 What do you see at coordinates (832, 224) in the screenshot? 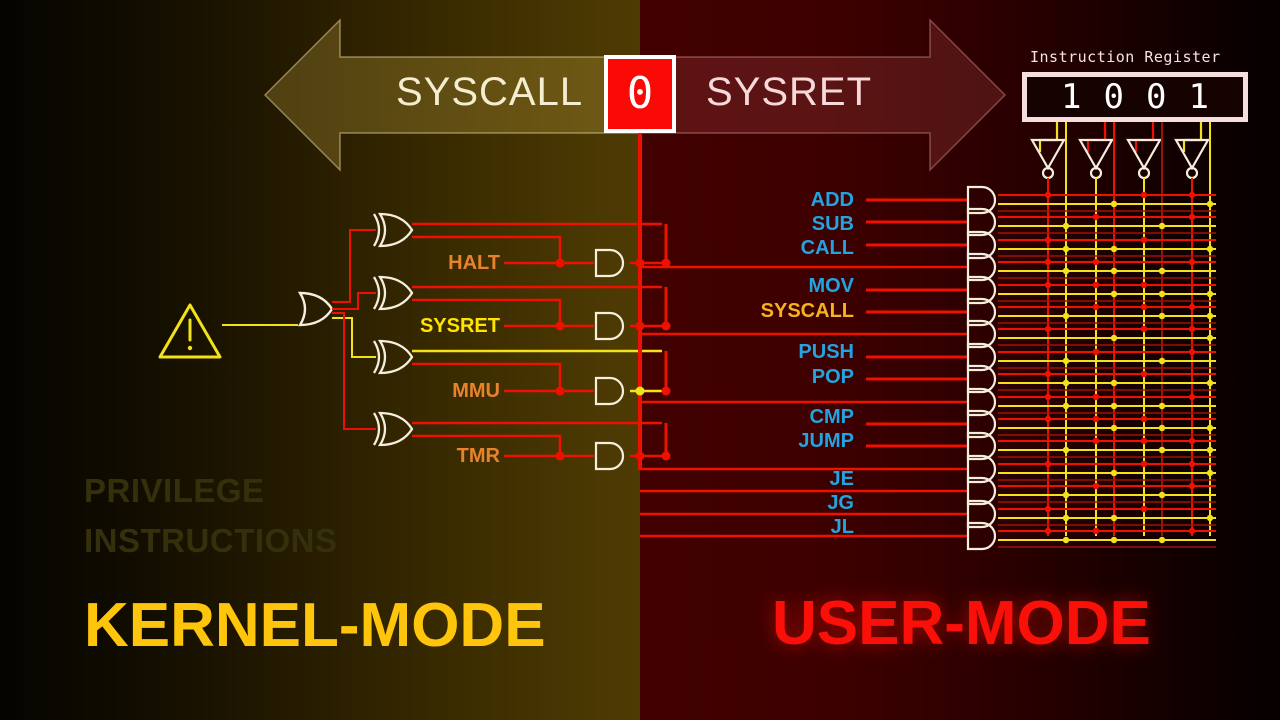
I see `user-instruction-label-sub: SUB` at bounding box center [832, 224].